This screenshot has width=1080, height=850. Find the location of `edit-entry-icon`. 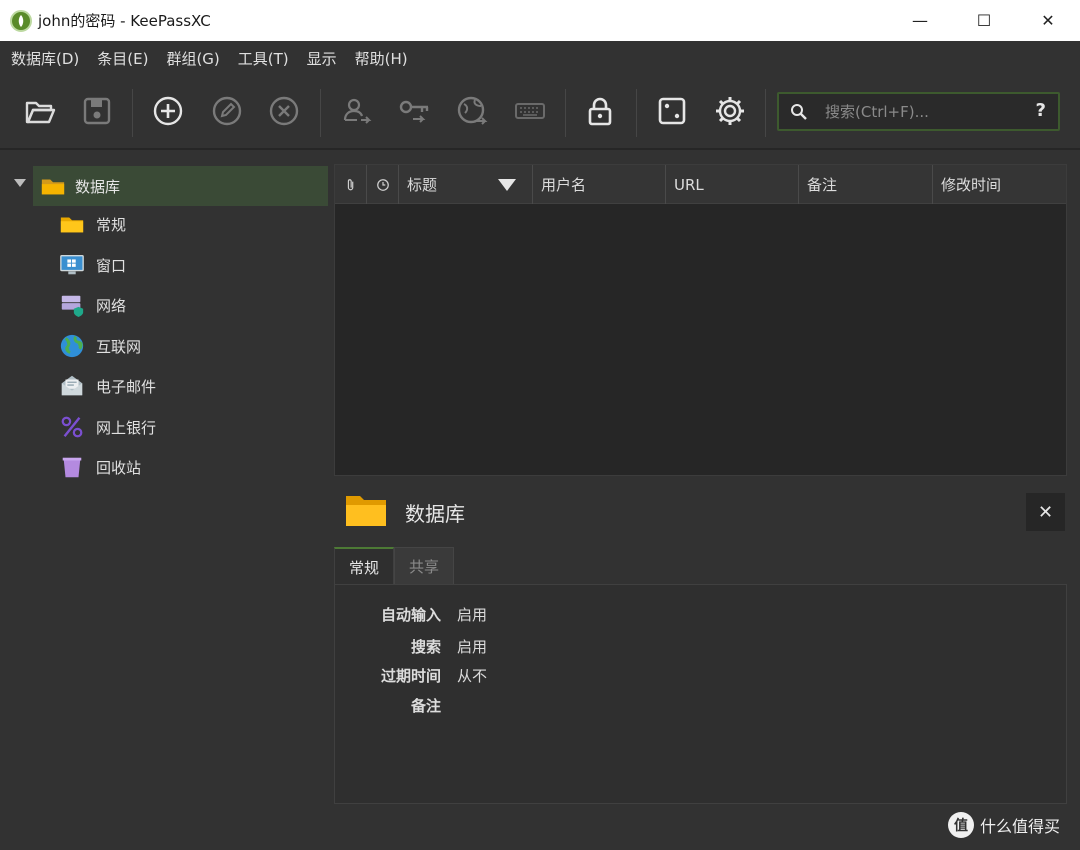

edit-entry-icon is located at coordinates (227, 111).